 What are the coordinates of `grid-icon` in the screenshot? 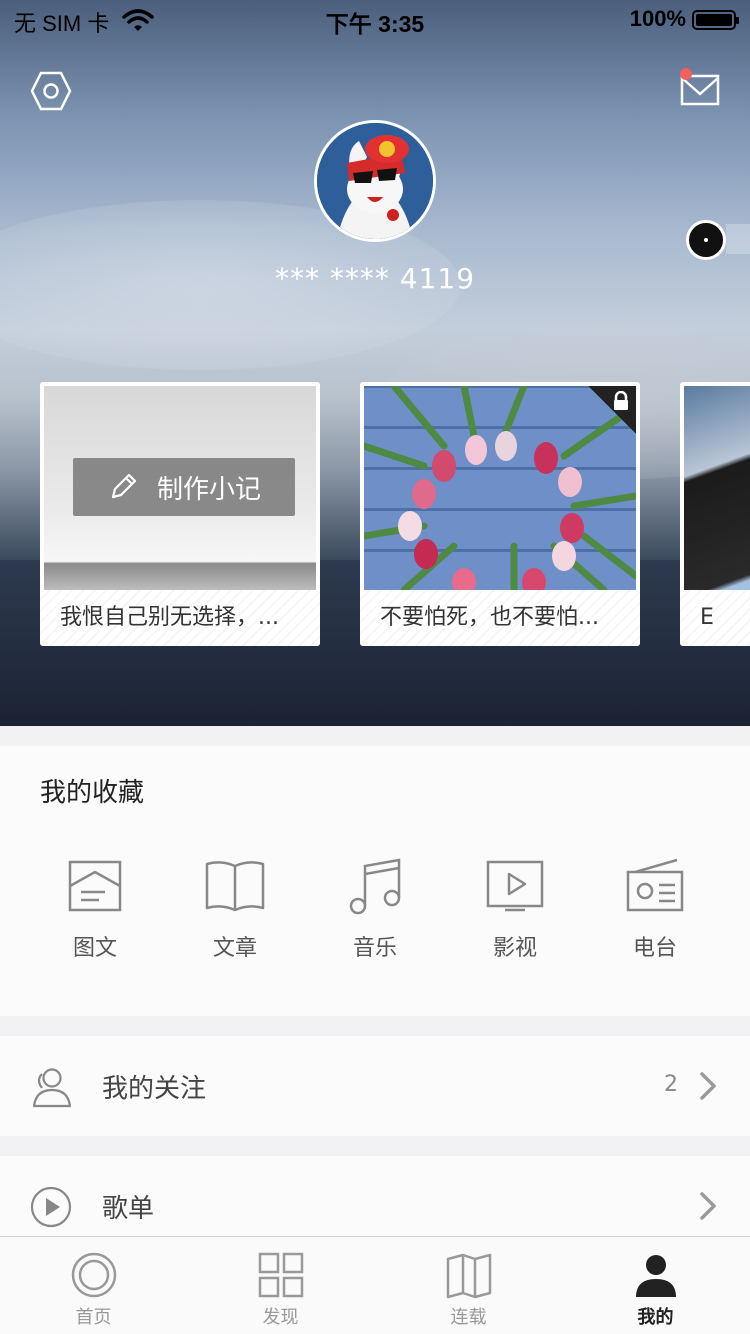 It's located at (281, 1275).